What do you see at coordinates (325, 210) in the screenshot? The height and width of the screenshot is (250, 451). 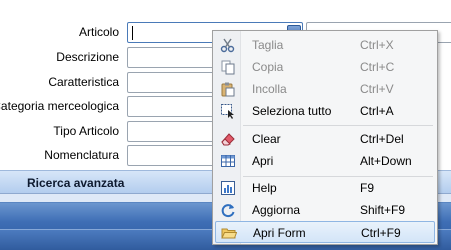 I see `menu-item-aggiorna: Aggiorna Shift+F9` at bounding box center [325, 210].